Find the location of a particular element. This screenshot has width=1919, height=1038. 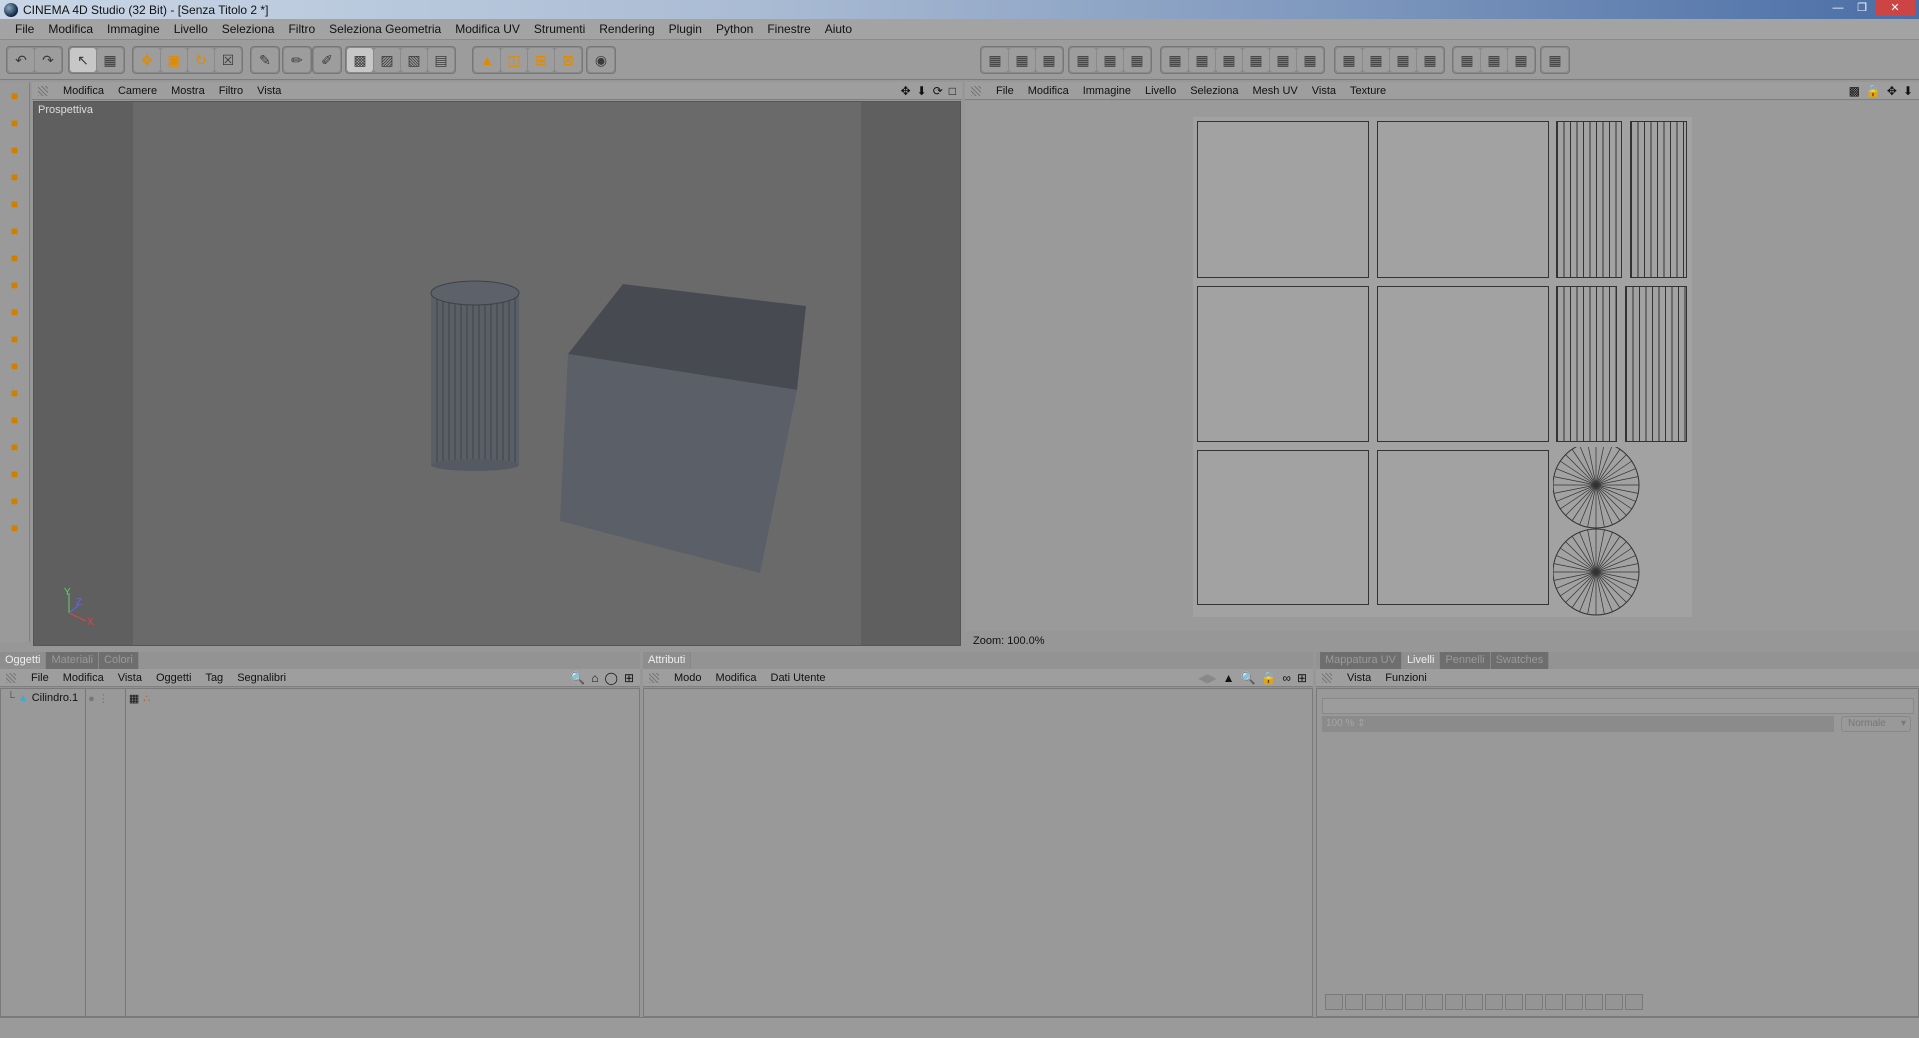

magnify-icon: ■ is located at coordinates (15, 366).